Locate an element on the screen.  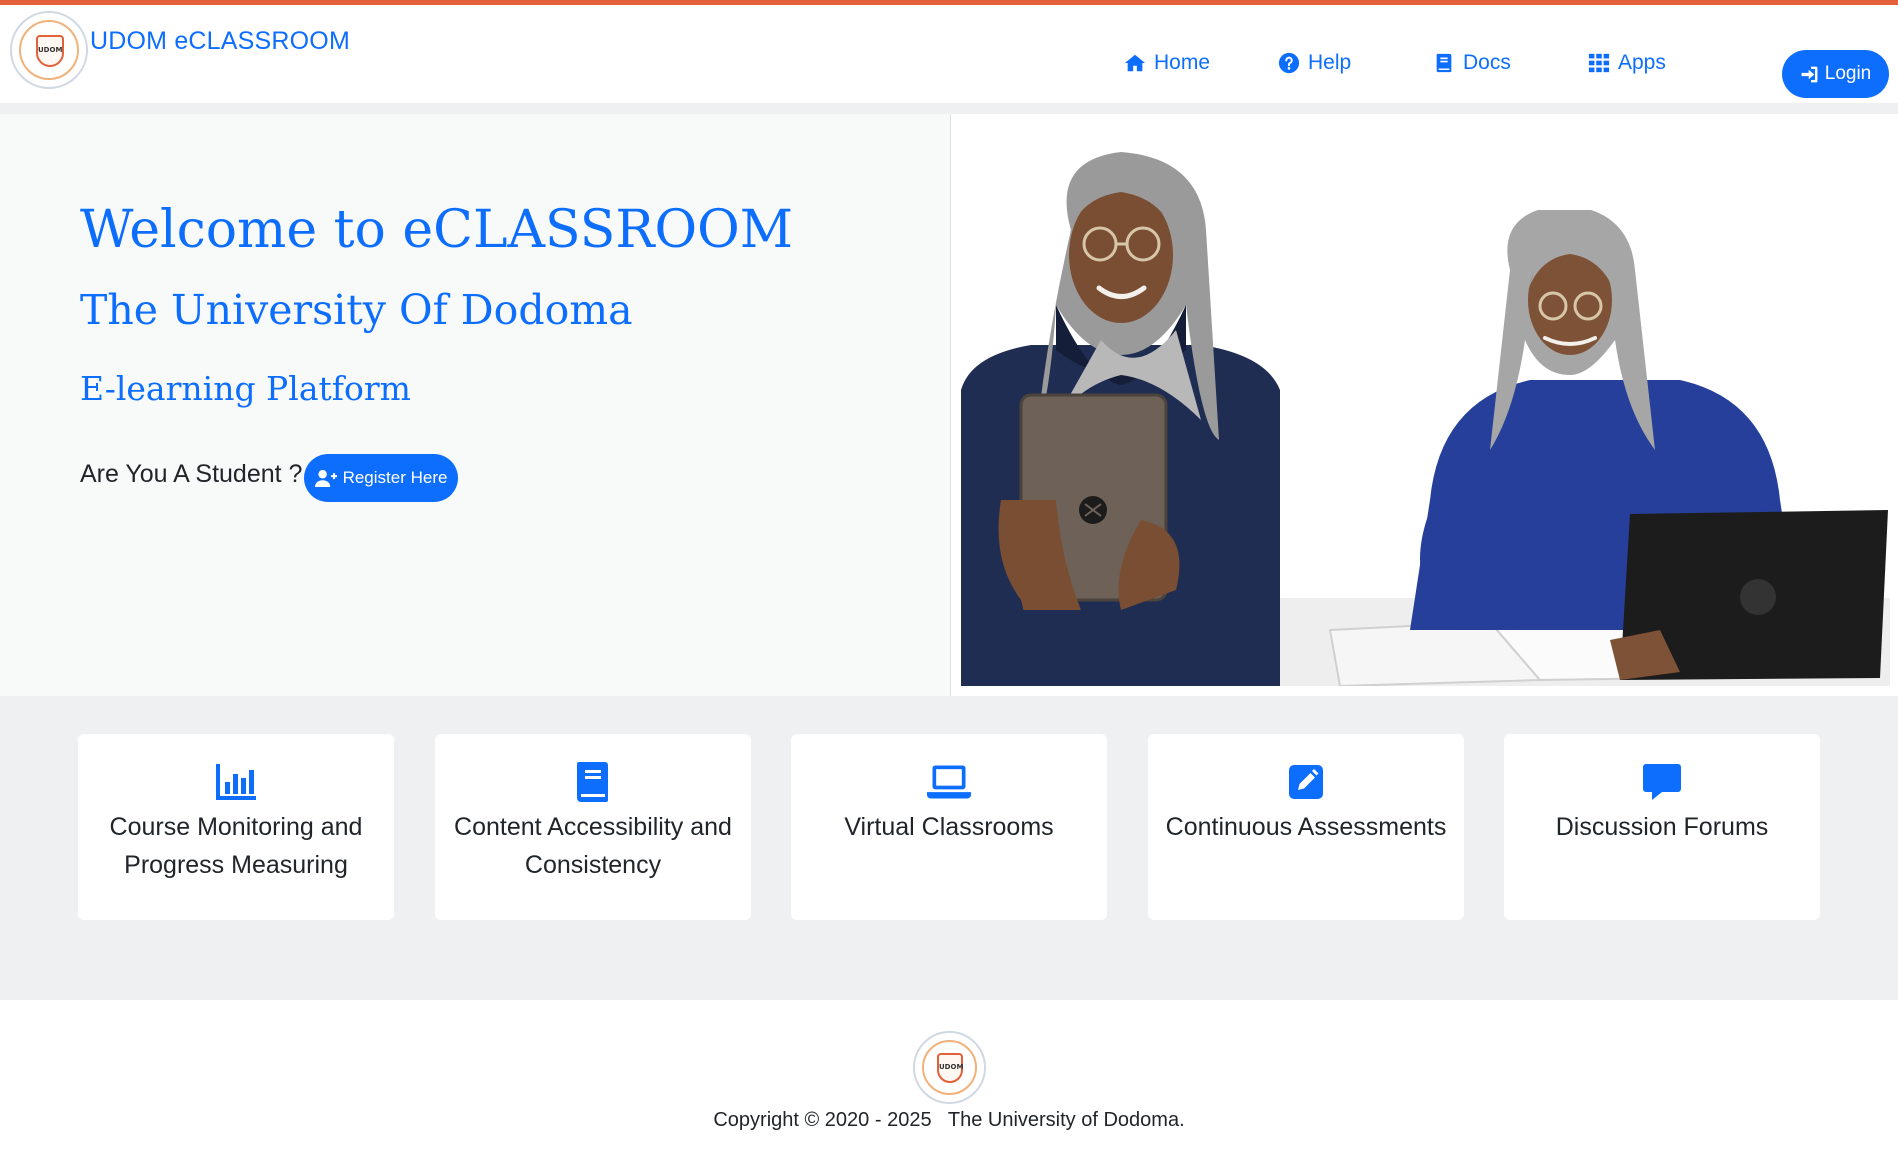
login-button: Login is located at coordinates (1835, 74).